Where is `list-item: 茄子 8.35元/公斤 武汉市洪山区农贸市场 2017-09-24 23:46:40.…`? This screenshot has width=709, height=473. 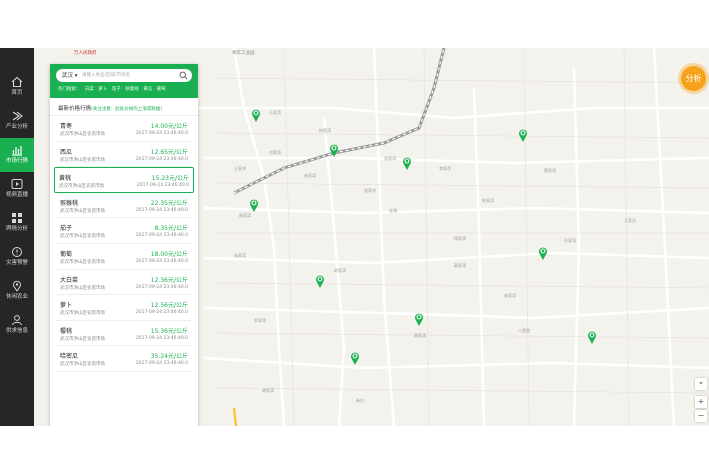 list-item: 茄子 8.35元/公斤 武汉市洪山区农贸市场 2017-09-24 23:46:40.… is located at coordinates (124, 231).